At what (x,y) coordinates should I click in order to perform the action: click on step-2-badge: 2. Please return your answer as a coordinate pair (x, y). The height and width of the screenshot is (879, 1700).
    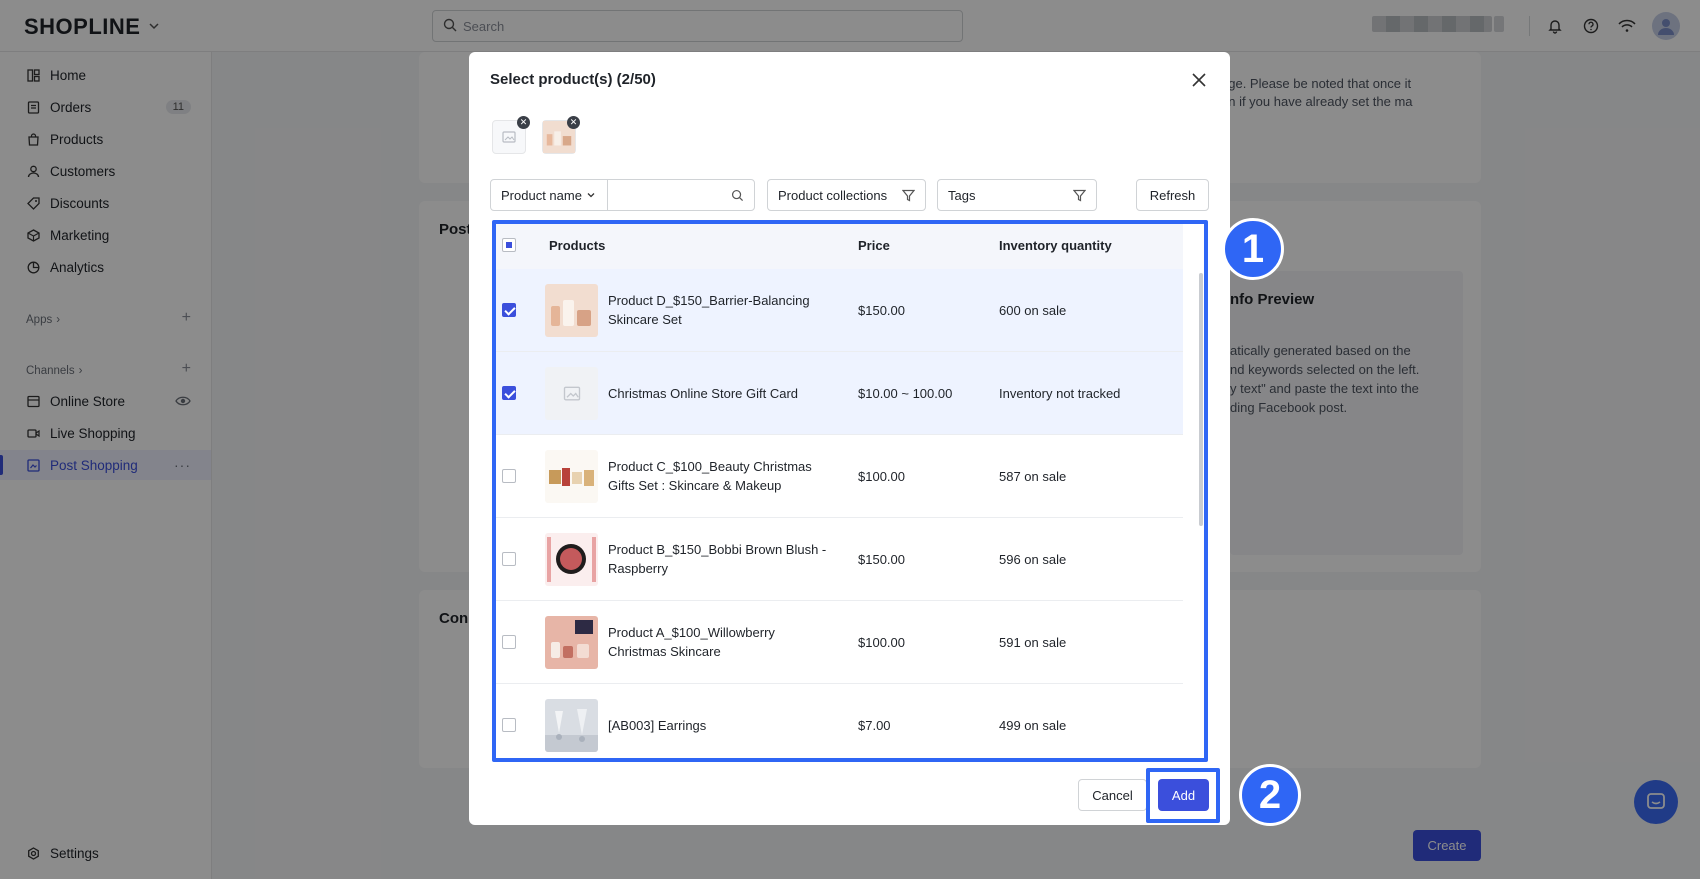
    Looking at the image, I should click on (1270, 795).